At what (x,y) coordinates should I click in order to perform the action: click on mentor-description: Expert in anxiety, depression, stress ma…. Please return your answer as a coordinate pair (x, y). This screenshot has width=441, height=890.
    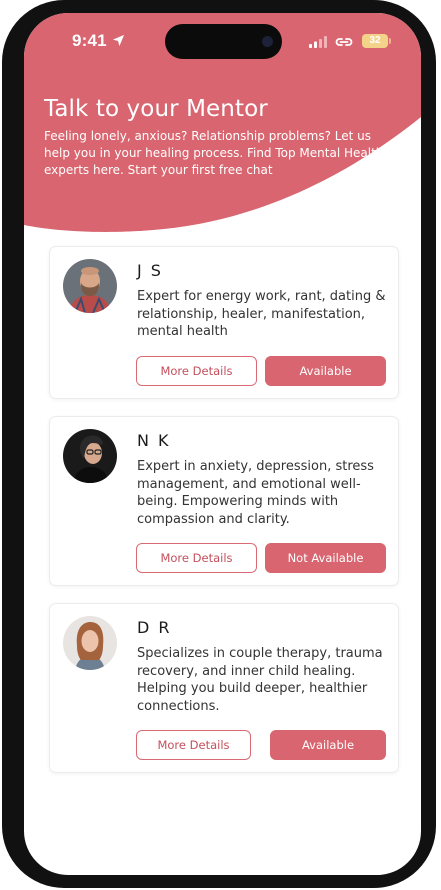
    Looking at the image, I should click on (255, 493).